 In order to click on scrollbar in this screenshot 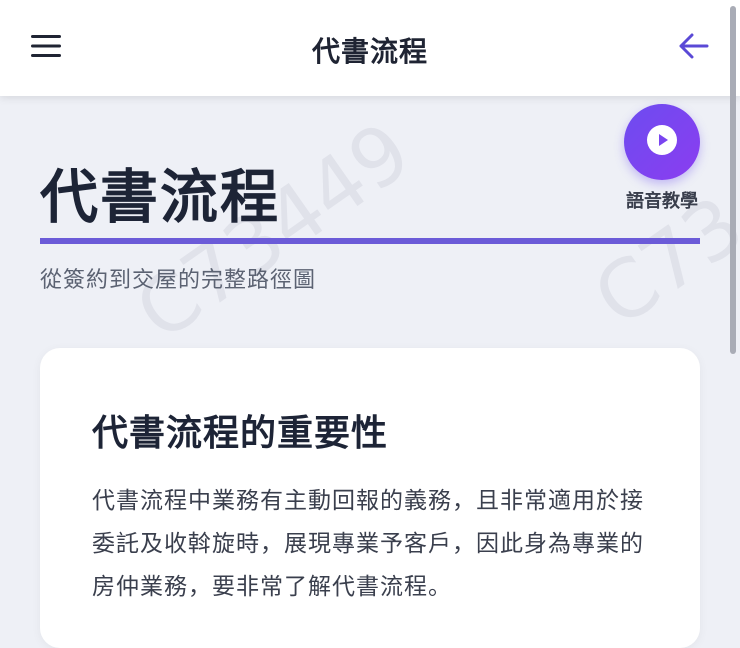, I will do `click(733, 180)`.